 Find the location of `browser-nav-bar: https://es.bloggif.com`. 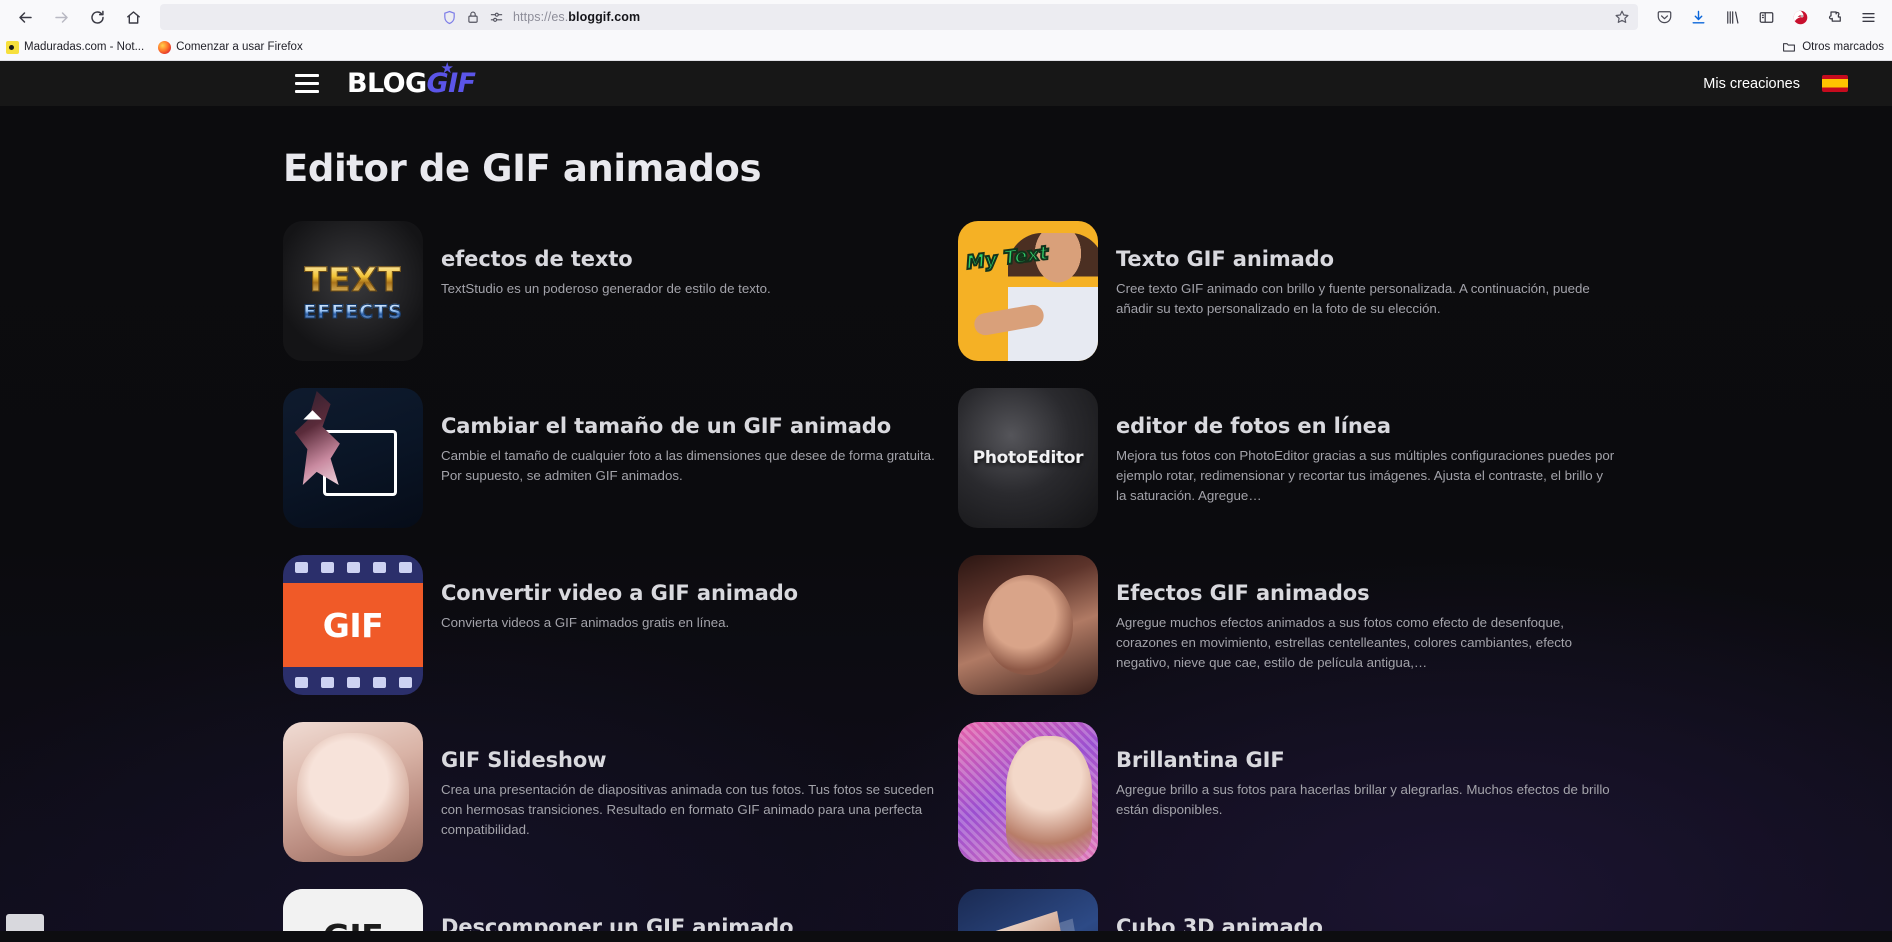

browser-nav-bar: https://es.bloggif.com is located at coordinates (946, 17).